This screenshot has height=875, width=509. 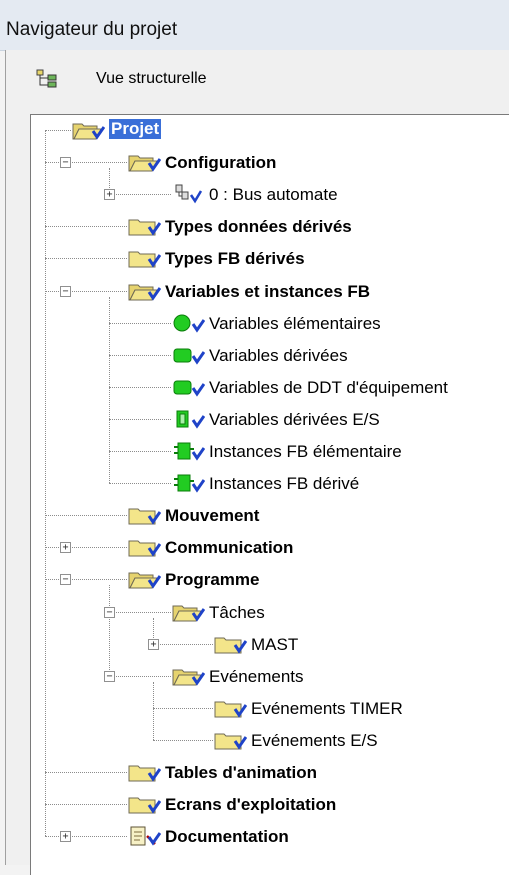 I want to click on tree-node-instances-fb-d-riv: Instances FB dérivé, so click(x=270, y=483).